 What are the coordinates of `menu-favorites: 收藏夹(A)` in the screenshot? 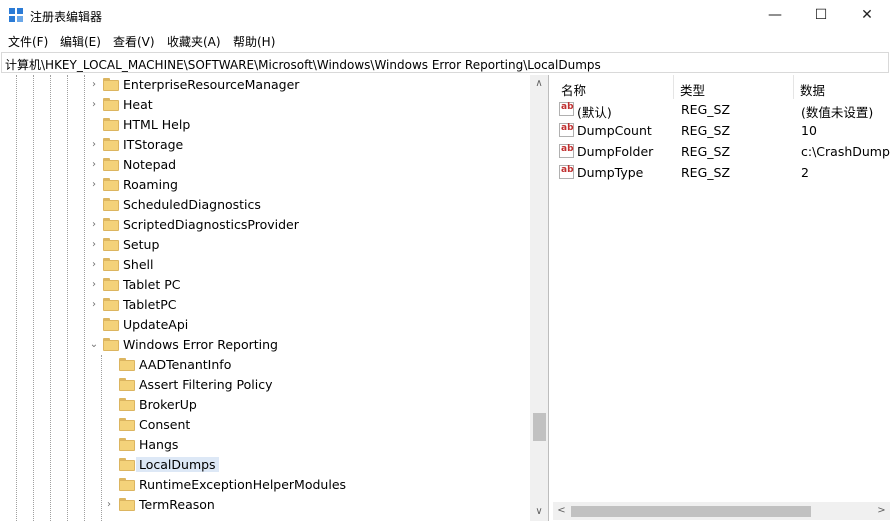 It's located at (194, 41).